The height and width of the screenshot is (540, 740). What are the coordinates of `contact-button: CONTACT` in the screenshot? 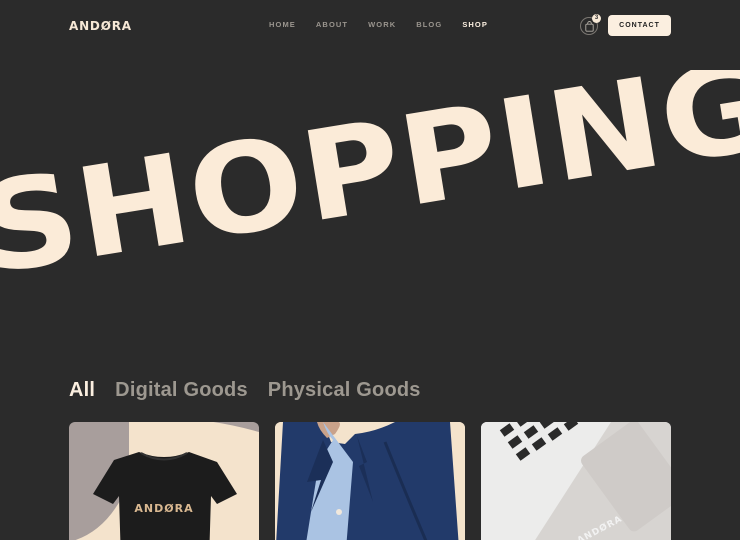 It's located at (639, 25).